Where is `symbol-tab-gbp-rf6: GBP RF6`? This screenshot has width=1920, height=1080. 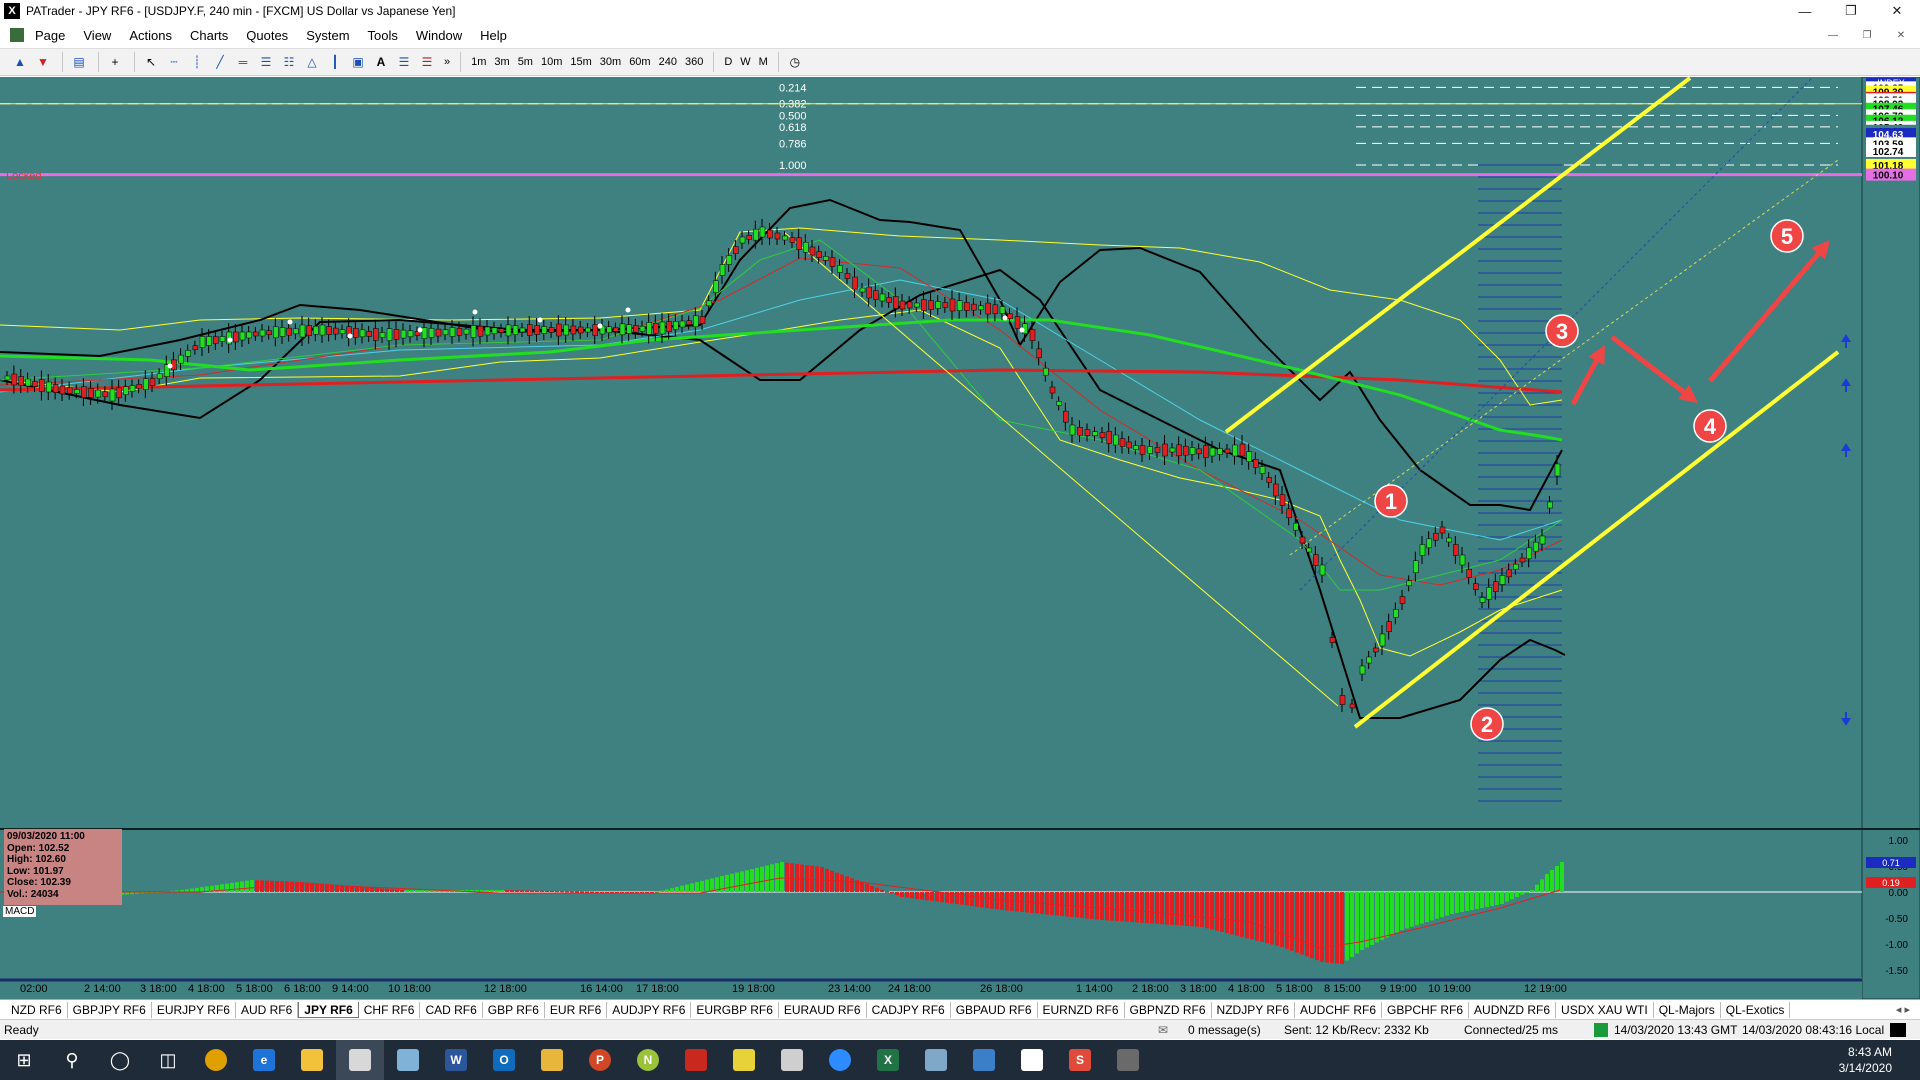 symbol-tab-gbp-rf6: GBP RF6 is located at coordinates (514, 1009).